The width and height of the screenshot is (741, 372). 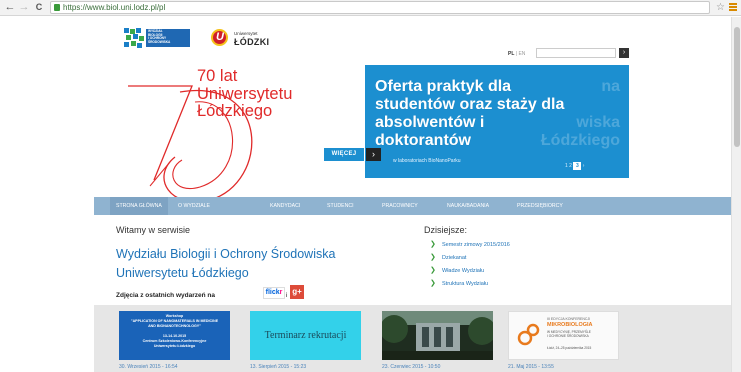 I want to click on flickr-link: flickr, so click(x=274, y=293).